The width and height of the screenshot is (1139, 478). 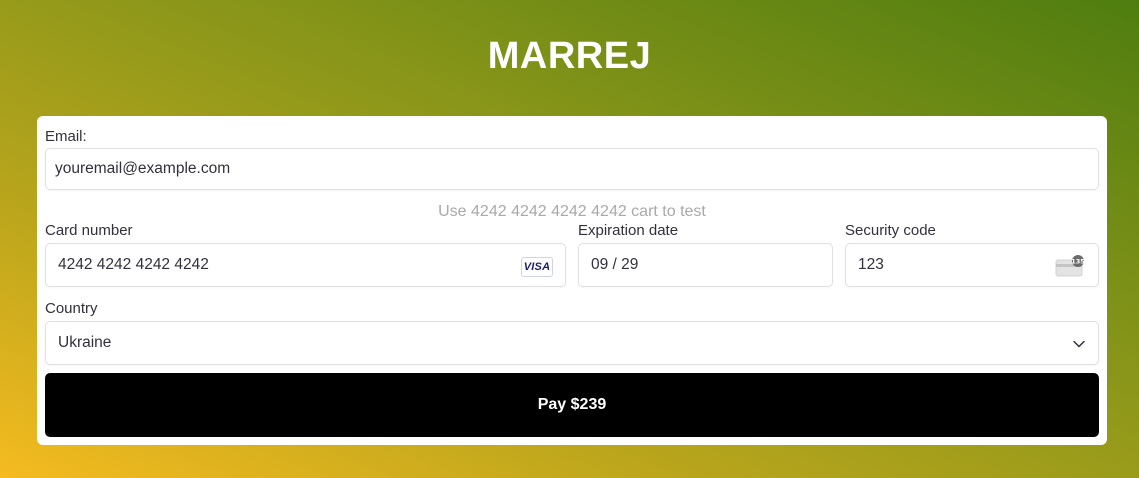 I want to click on email-label: Email:, so click(x=66, y=136).